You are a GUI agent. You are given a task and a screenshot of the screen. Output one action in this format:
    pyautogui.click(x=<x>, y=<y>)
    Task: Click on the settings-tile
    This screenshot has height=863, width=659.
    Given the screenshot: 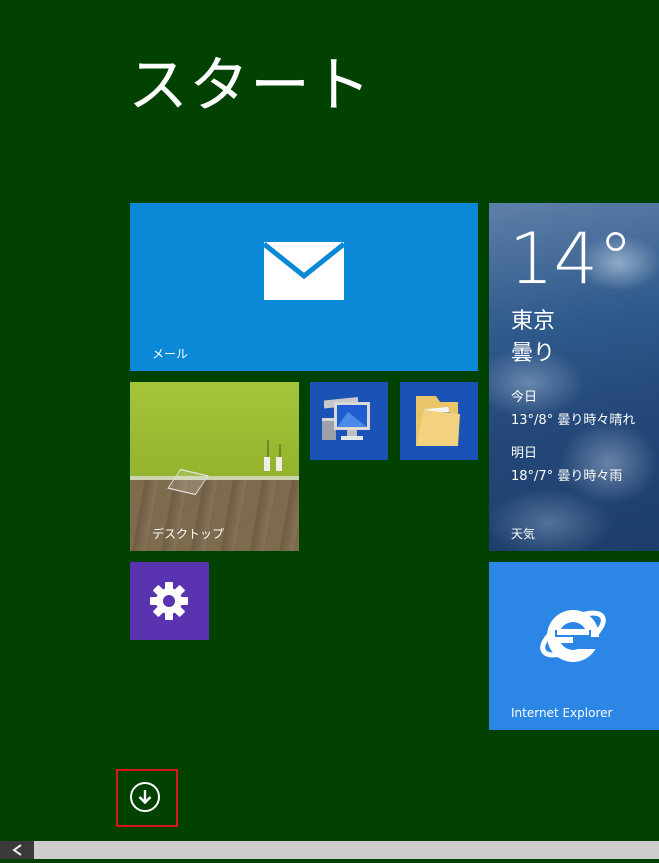 What is the action you would take?
    pyautogui.click(x=169, y=601)
    